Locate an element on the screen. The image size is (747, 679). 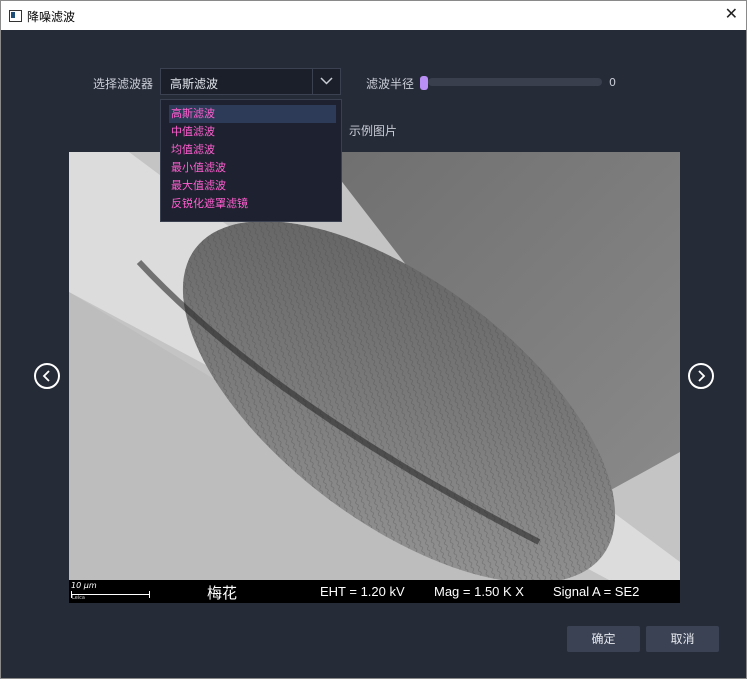
cancel-button: 取消 is located at coordinates (682, 639).